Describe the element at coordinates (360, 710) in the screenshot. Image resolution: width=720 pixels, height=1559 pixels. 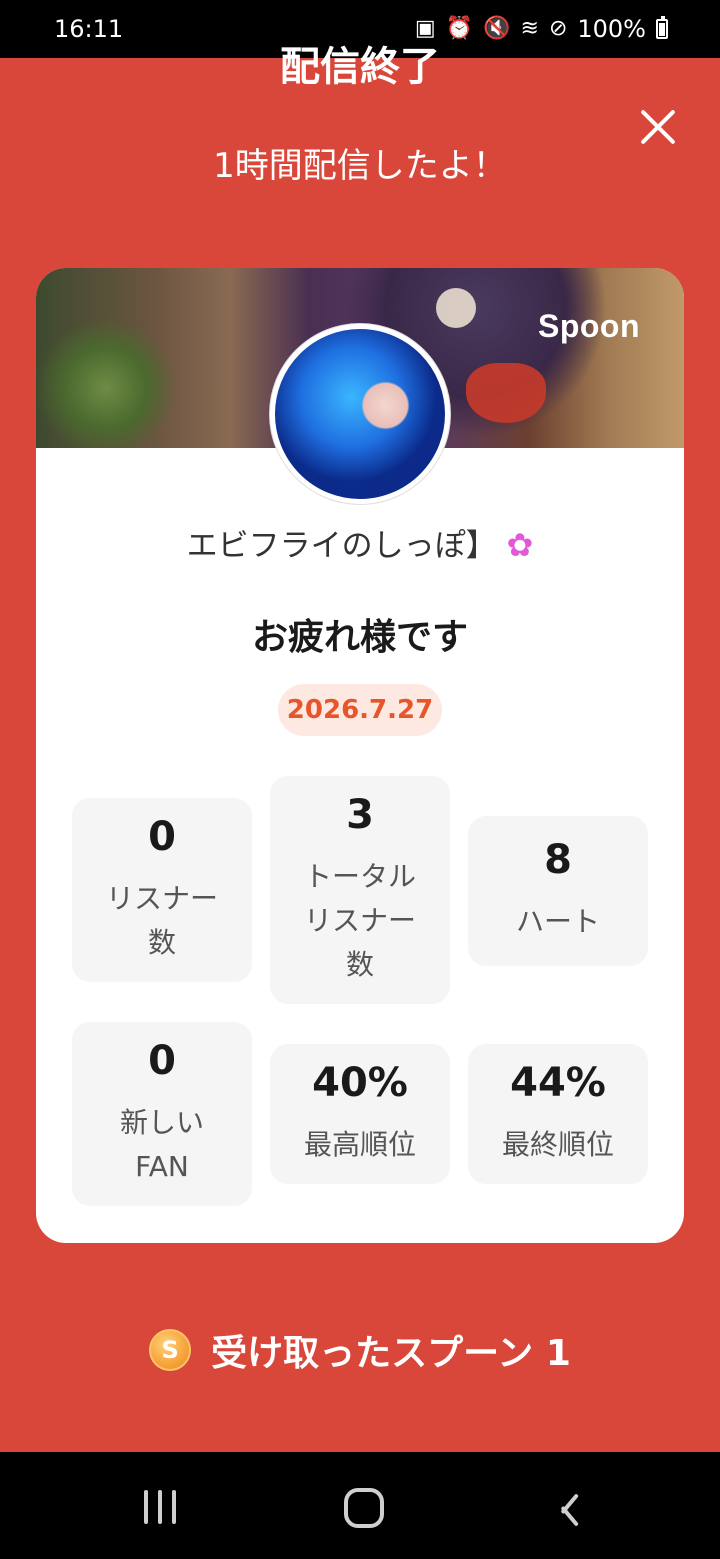
I see `date-badge: 2026.7.27` at that location.